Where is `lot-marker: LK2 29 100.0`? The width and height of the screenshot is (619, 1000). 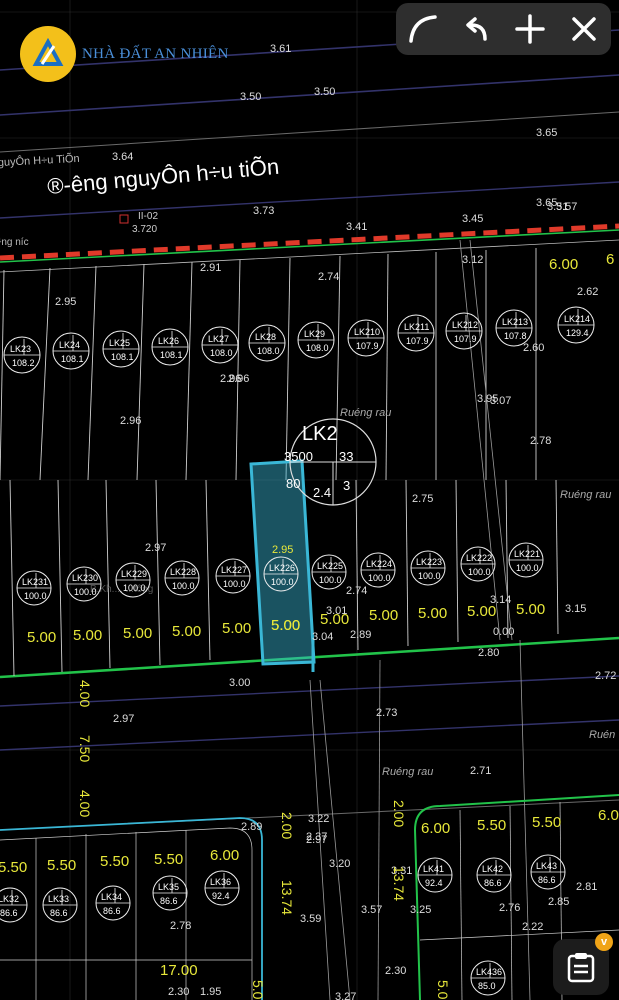 lot-marker: LK2 29 100.0 is located at coordinates (133, 580).